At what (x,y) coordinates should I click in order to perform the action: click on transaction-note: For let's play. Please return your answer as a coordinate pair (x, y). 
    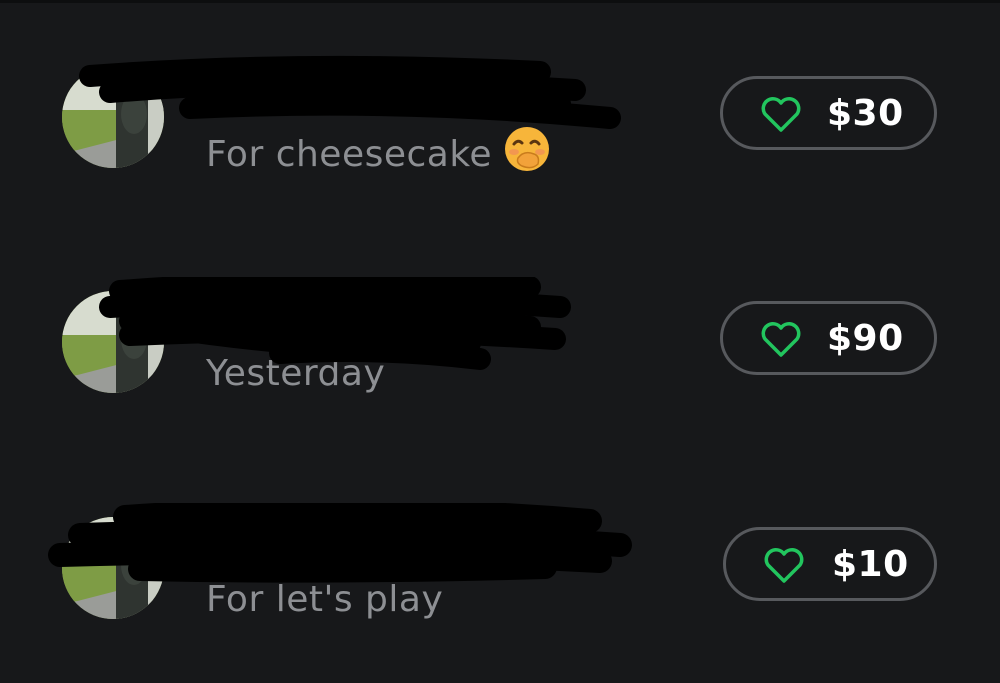
    Looking at the image, I should click on (325, 599).